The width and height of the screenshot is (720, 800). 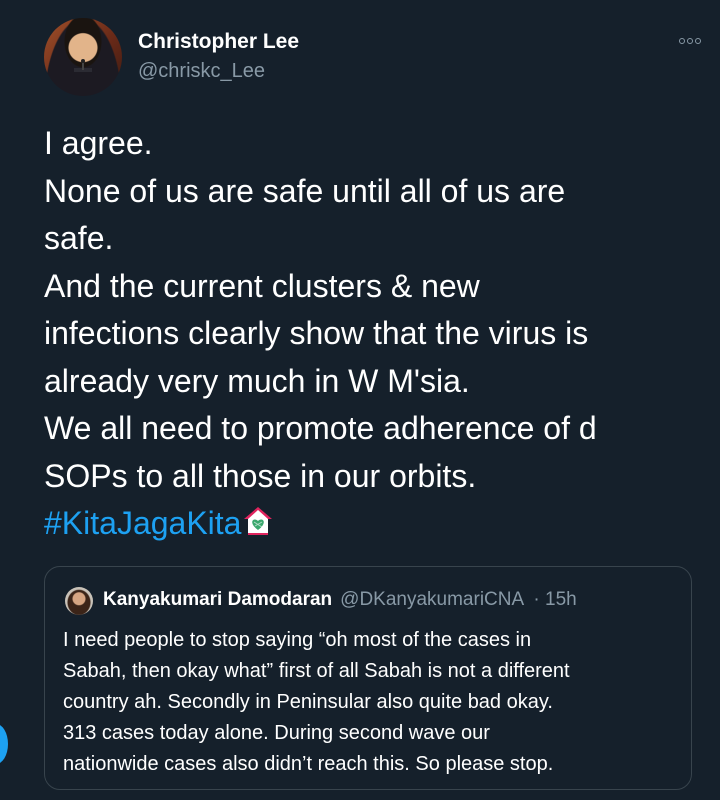 I want to click on author-avatar, so click(x=83, y=57).